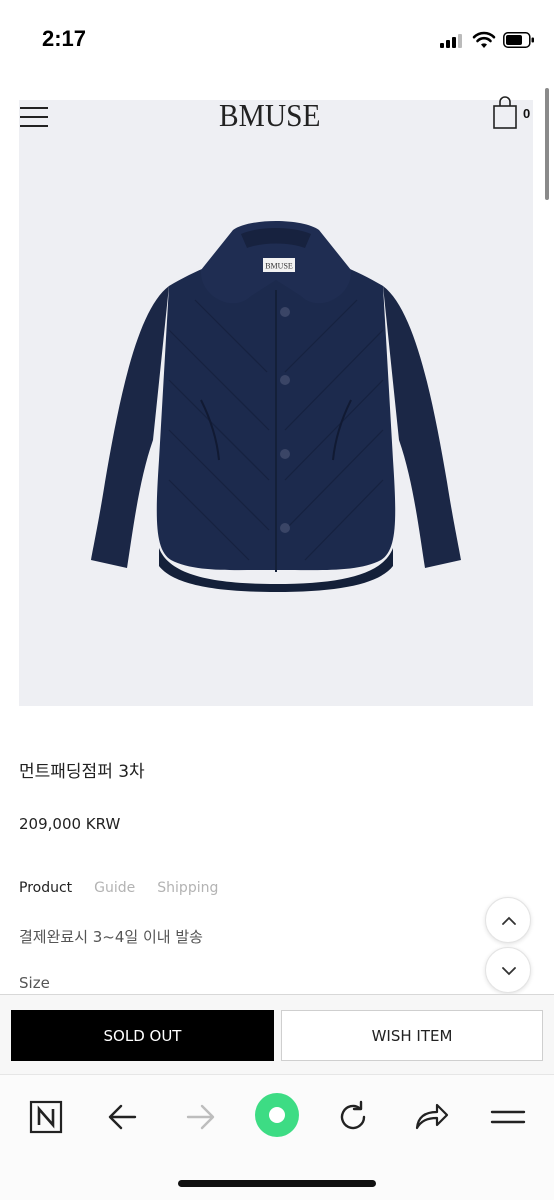 Image resolution: width=554 pixels, height=1200 pixels. Describe the element at coordinates (508, 1117) in the screenshot. I see `menu-icon` at that location.